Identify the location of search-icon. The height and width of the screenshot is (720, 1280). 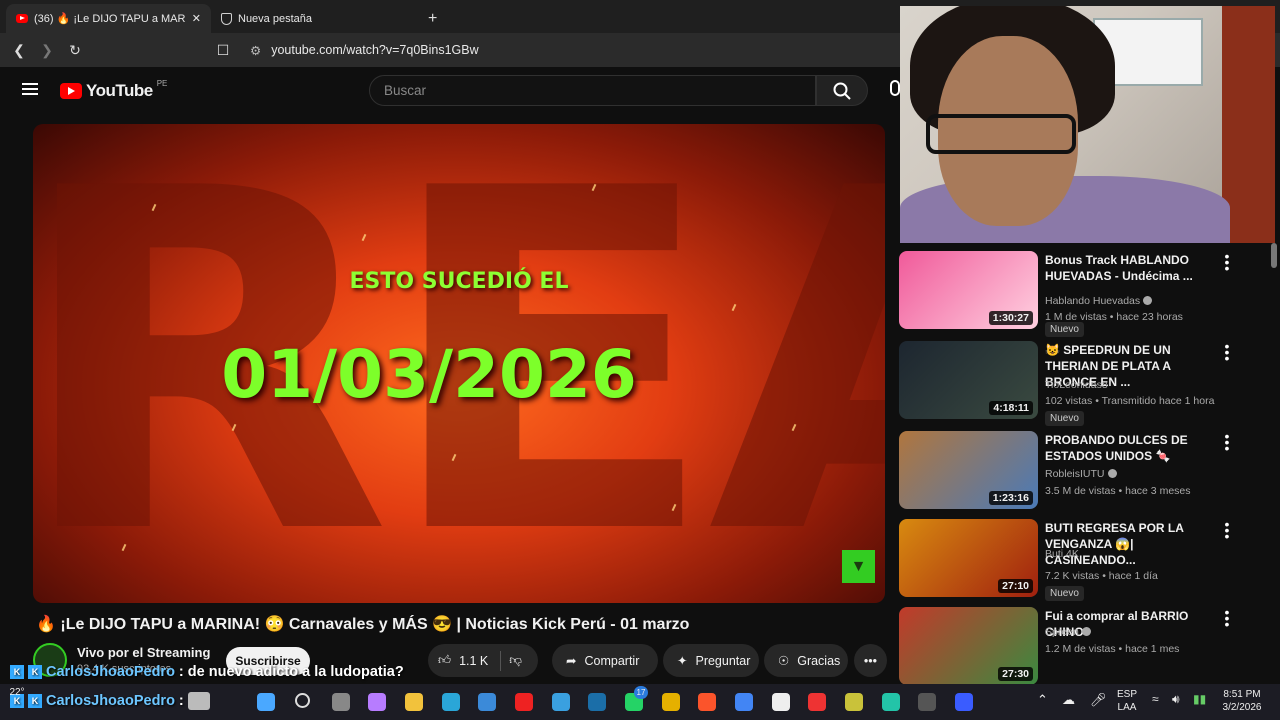
(302, 700).